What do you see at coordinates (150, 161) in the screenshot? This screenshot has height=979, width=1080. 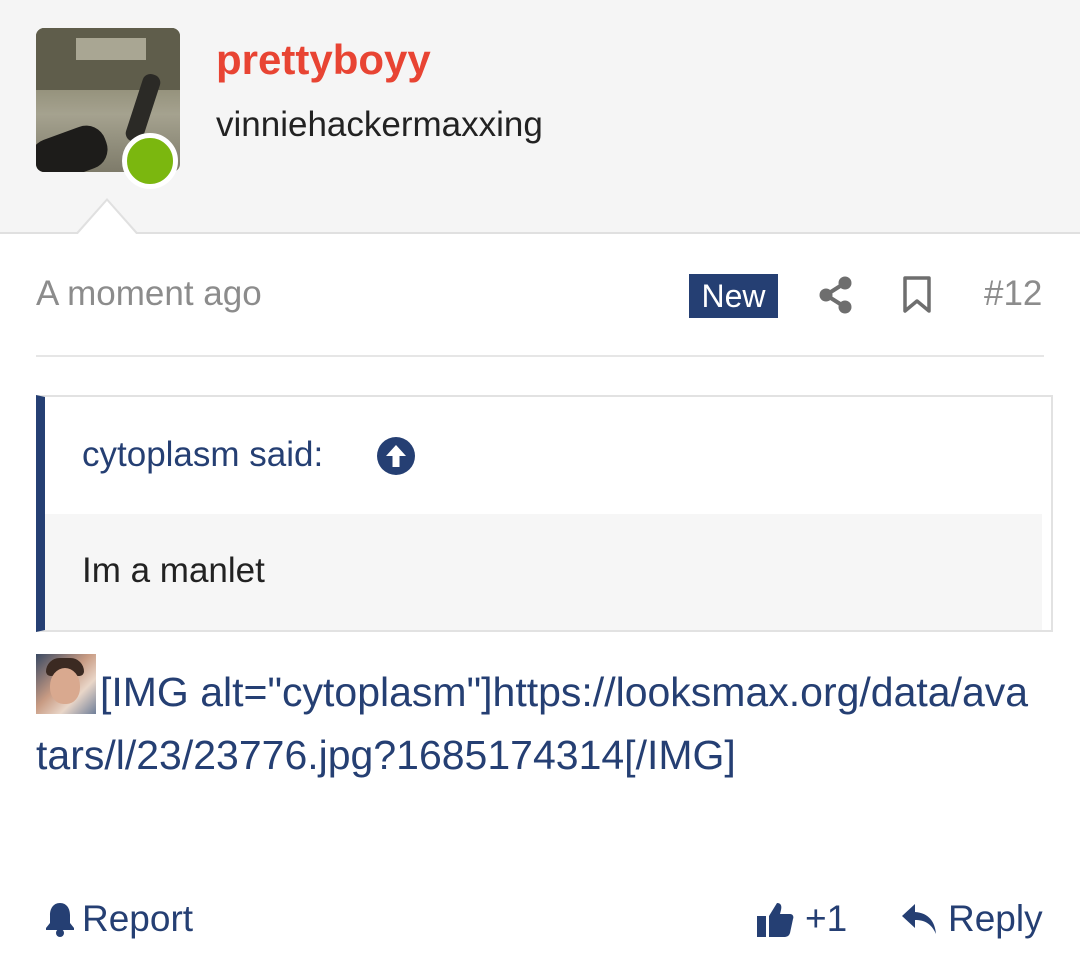 I see `online-status-dot` at bounding box center [150, 161].